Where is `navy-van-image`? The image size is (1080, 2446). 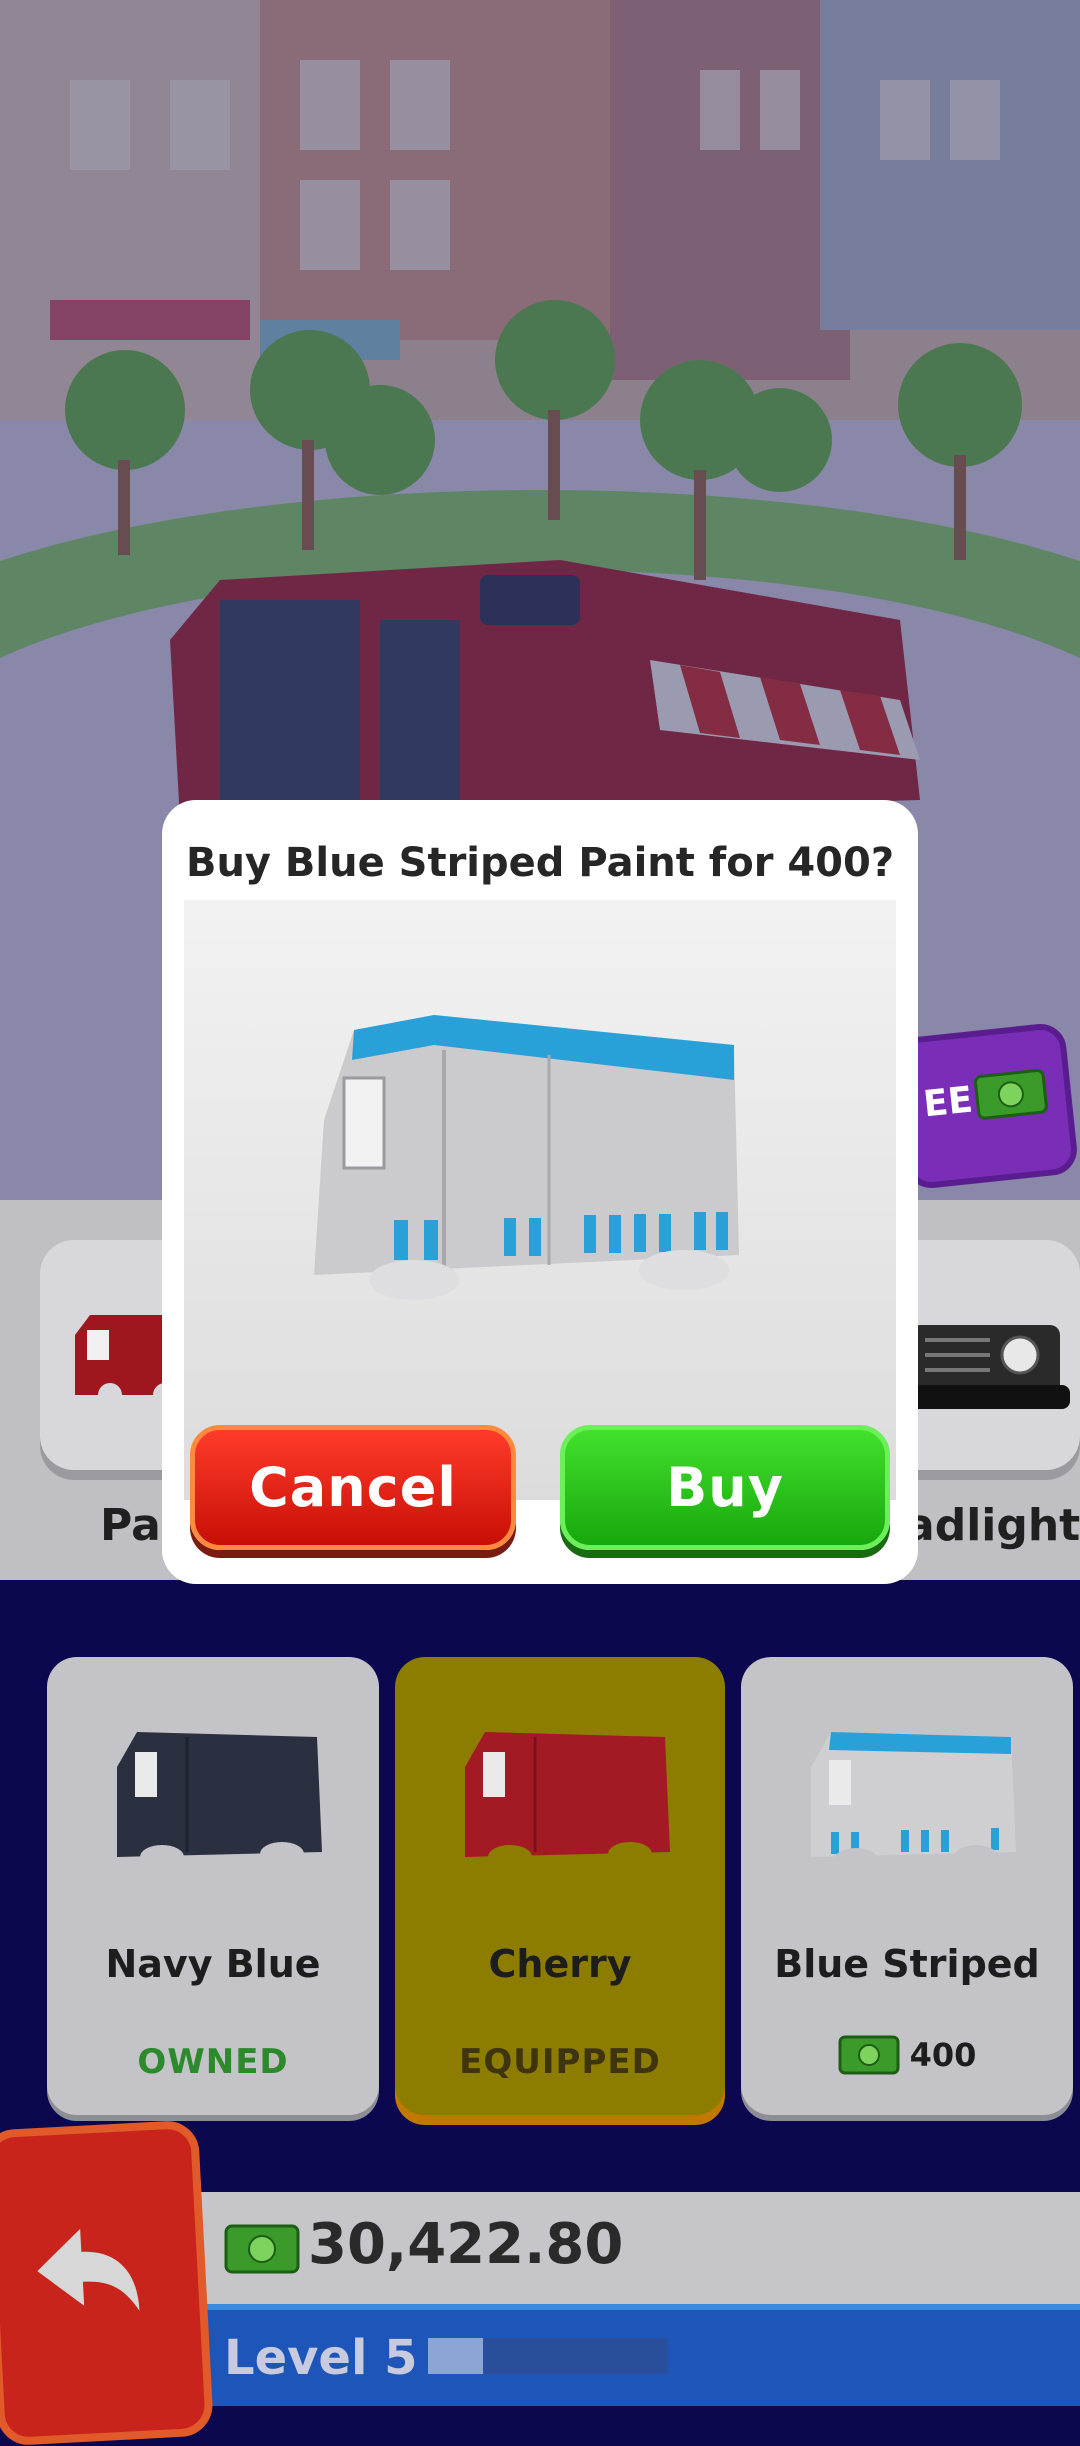 navy-van-image is located at coordinates (219, 1800).